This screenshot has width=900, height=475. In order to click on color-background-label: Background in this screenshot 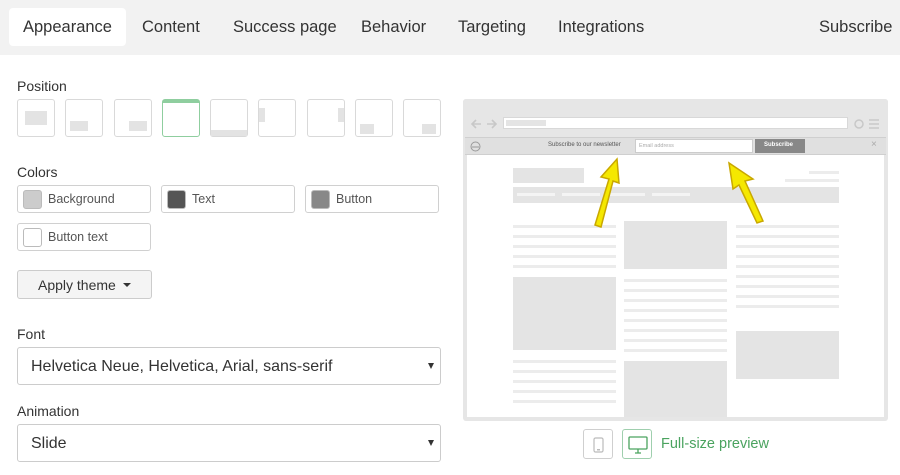, I will do `click(81, 199)`.